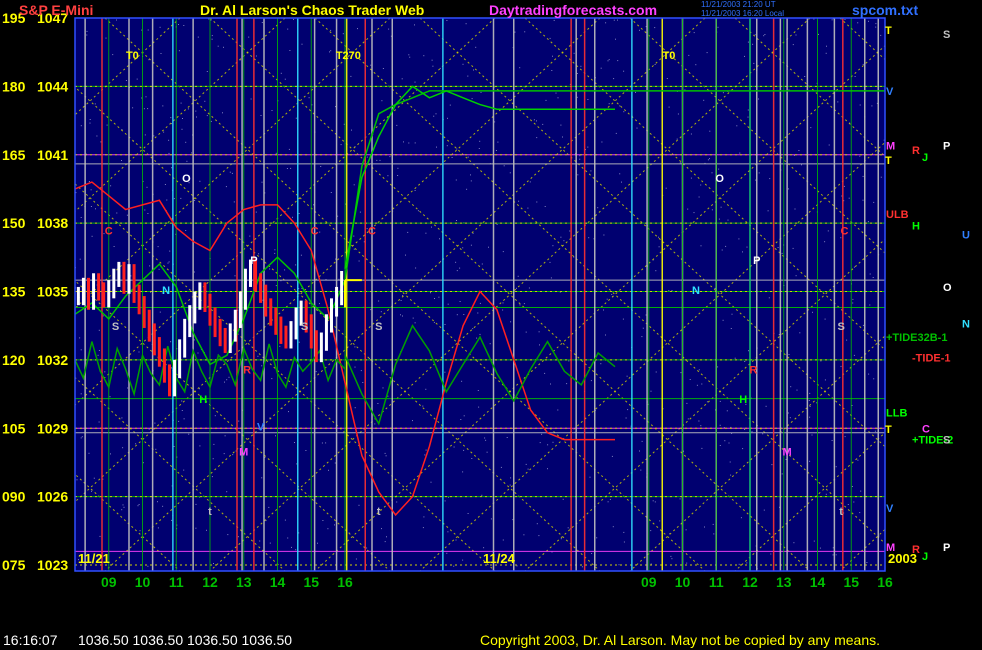  Describe the element at coordinates (818, 582) in the screenshot. I see `x-tick-label: 14` at that location.